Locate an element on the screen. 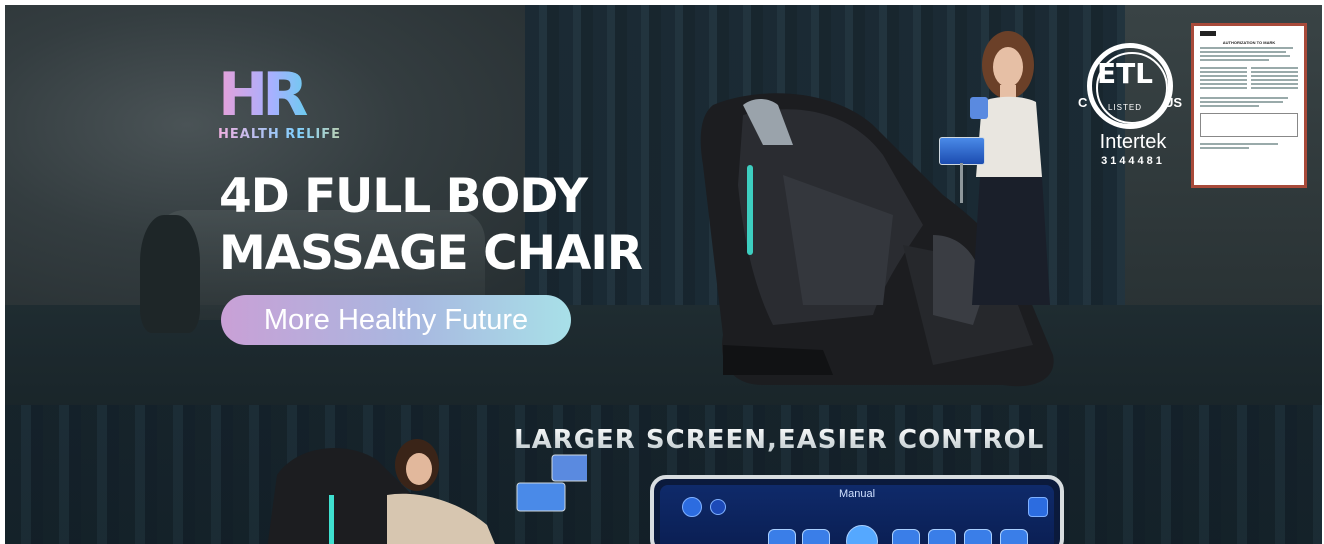 This screenshot has width=1324, height=544. control-screen: Manual is located at coordinates (857, 509).